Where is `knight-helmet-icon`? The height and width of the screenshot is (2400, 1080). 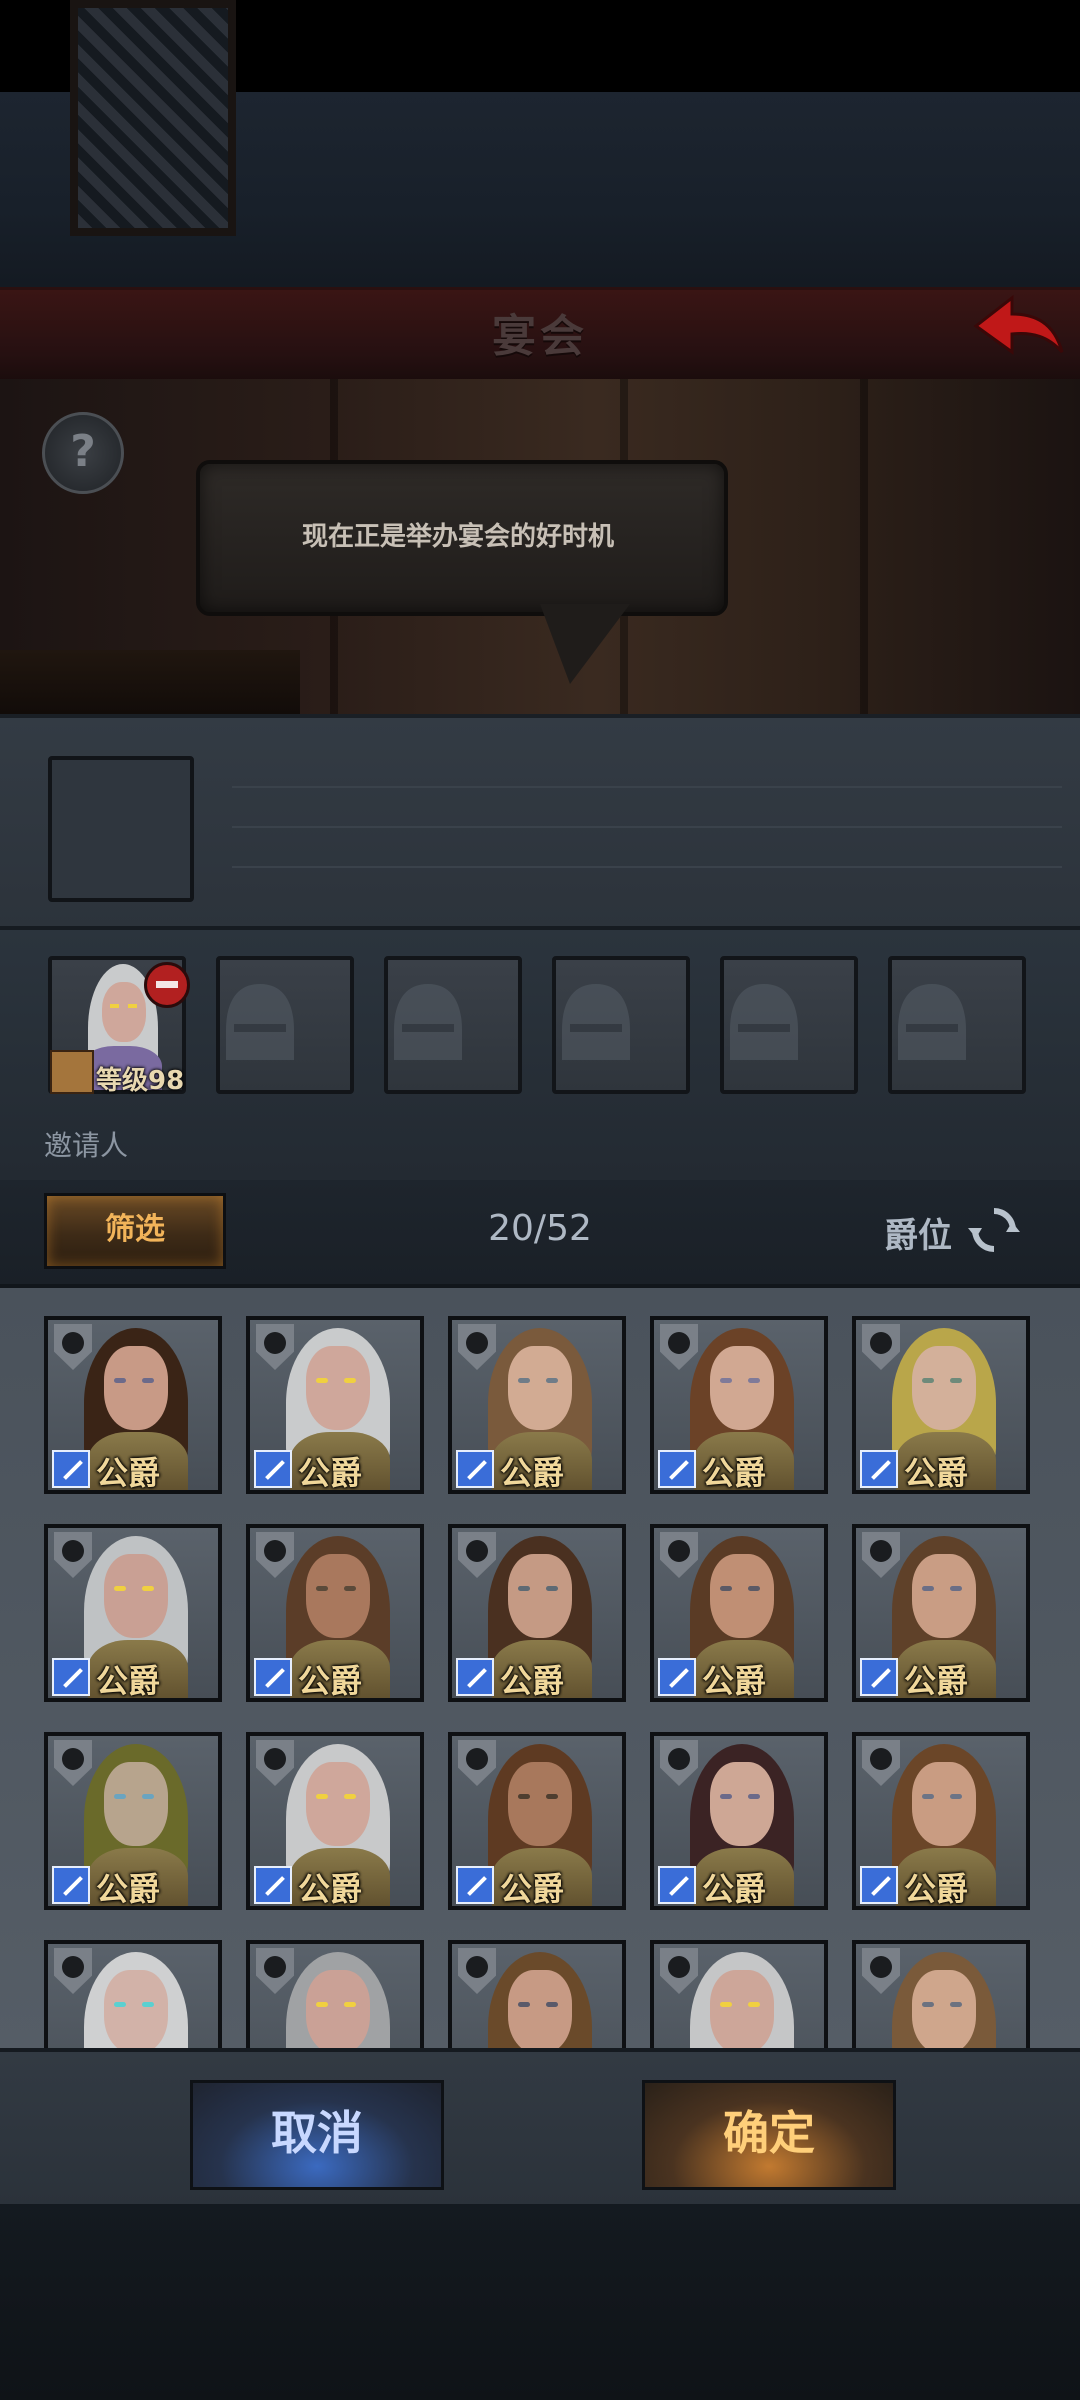 knight-helmet-icon is located at coordinates (428, 1022).